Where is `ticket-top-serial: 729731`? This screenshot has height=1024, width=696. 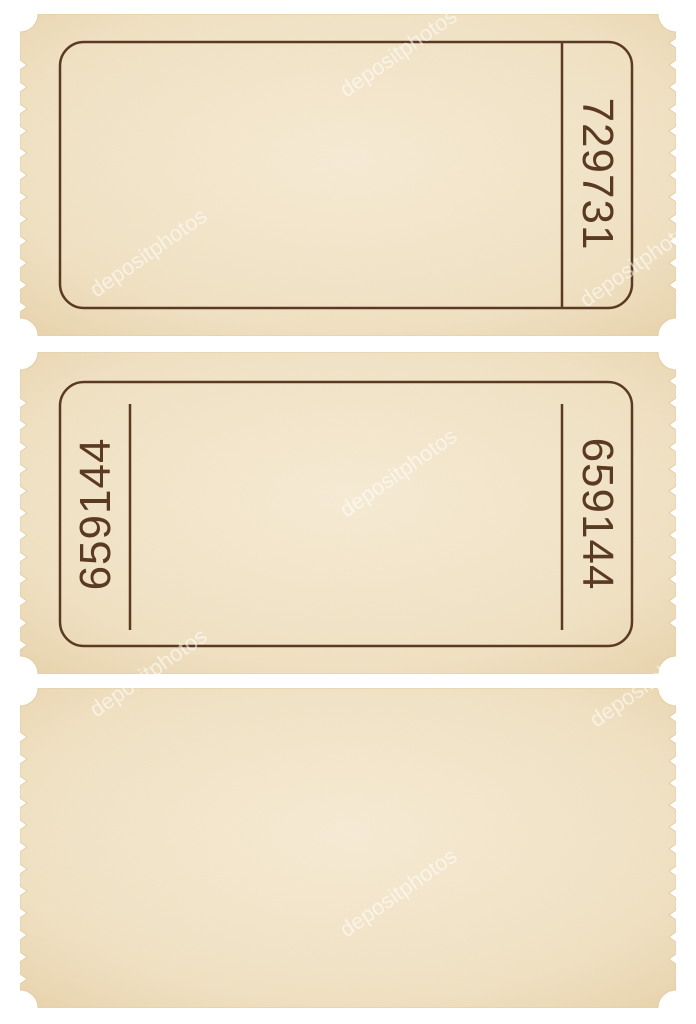
ticket-top-serial: 729731 is located at coordinates (597, 174).